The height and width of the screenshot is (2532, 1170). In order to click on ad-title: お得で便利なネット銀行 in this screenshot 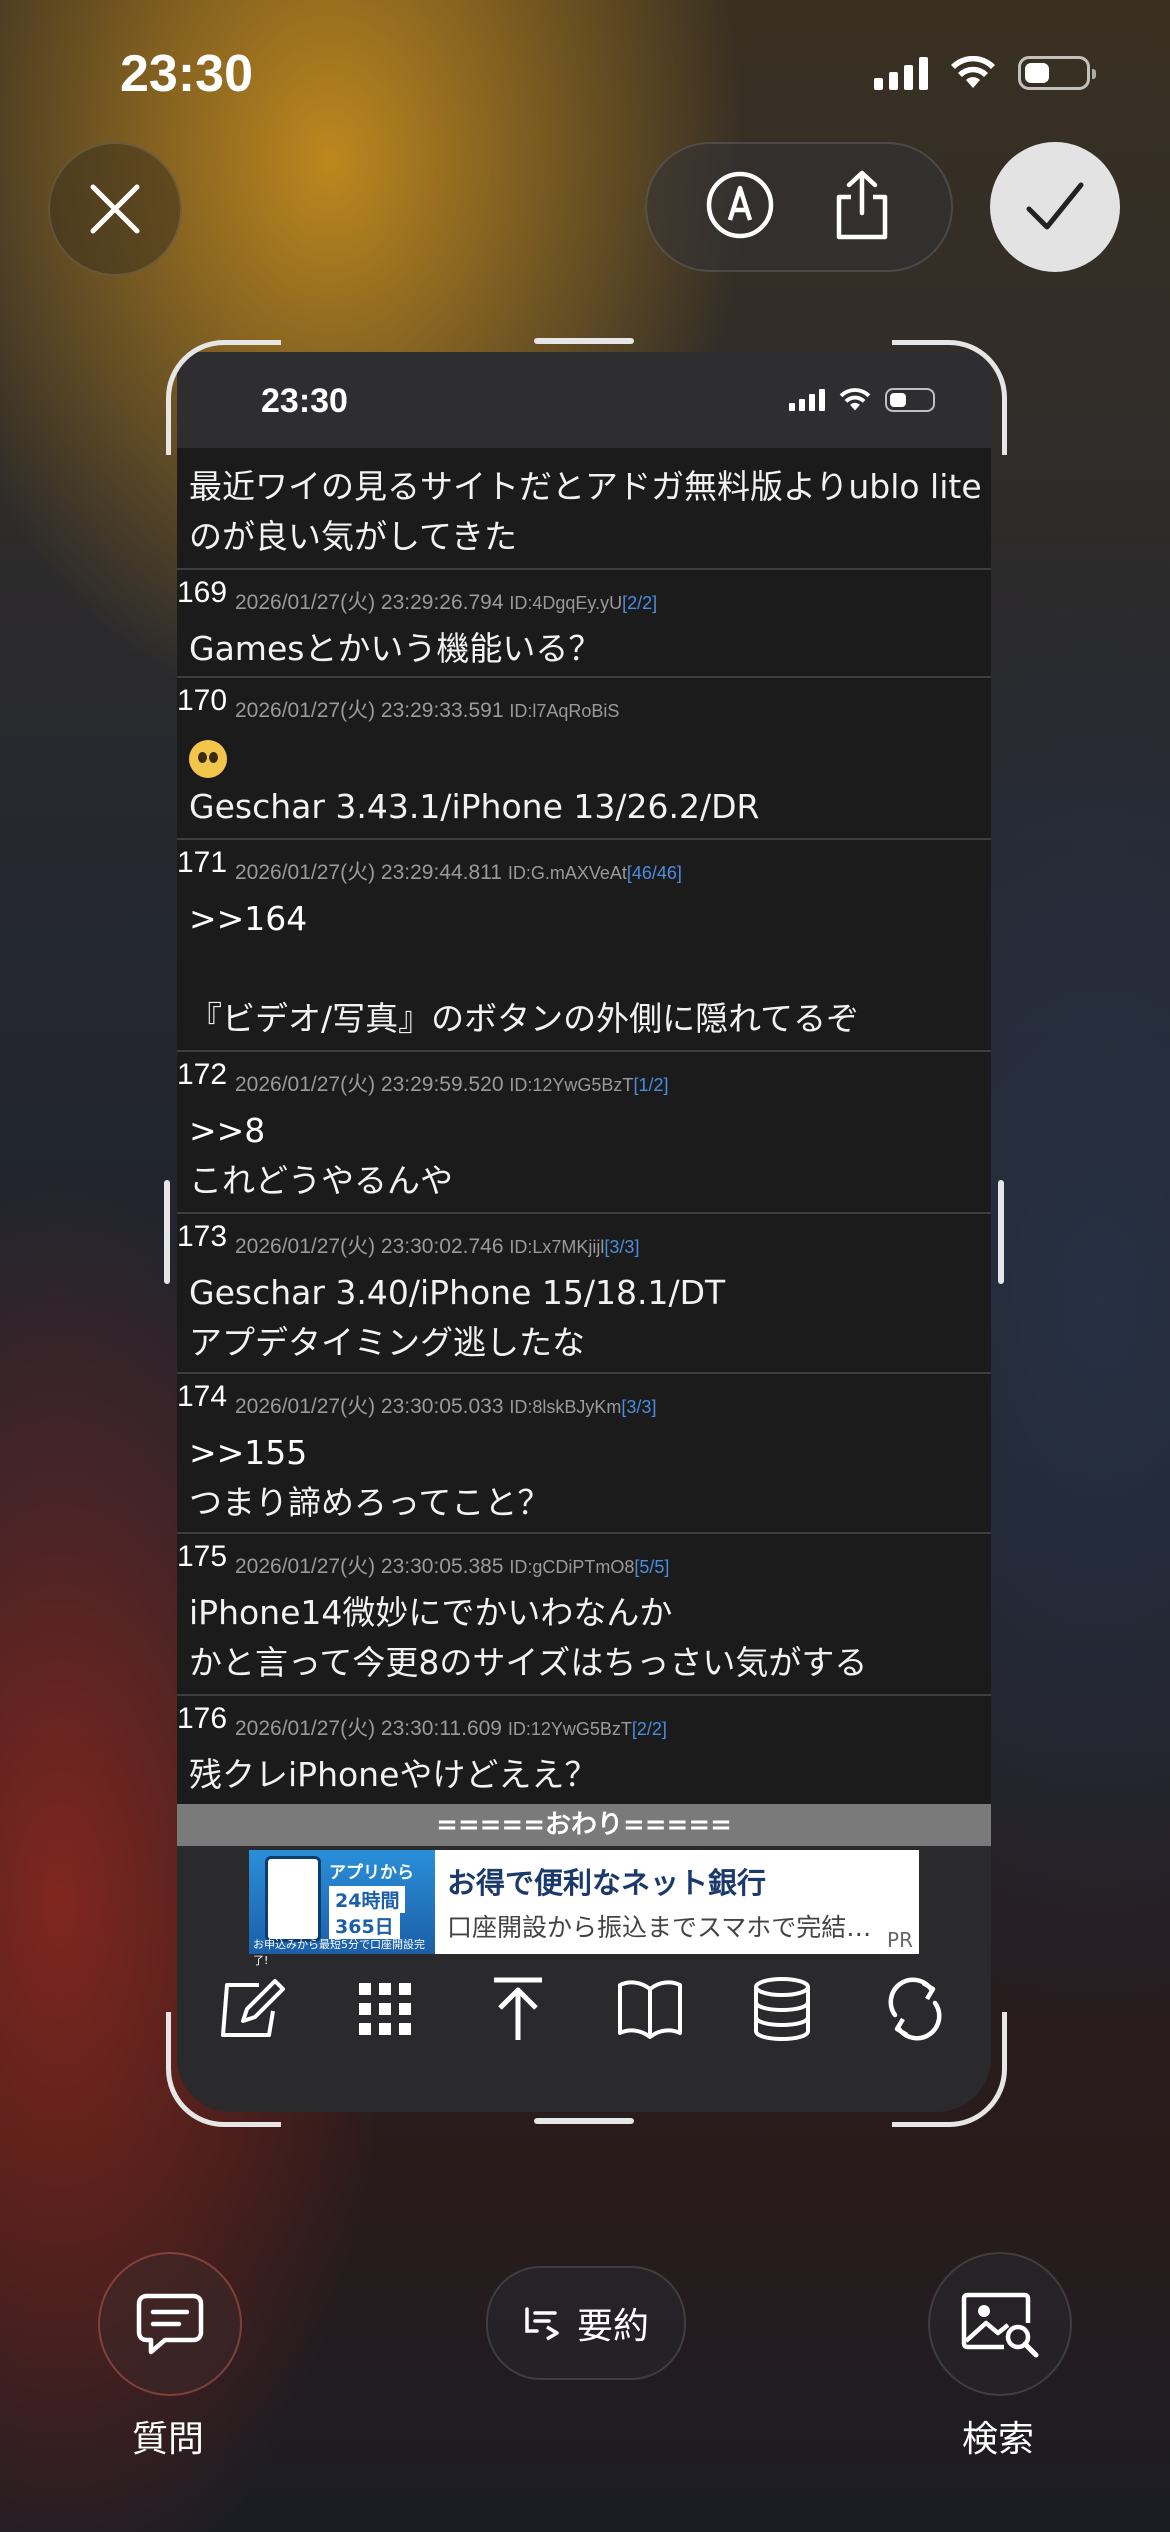, I will do `click(607, 1883)`.